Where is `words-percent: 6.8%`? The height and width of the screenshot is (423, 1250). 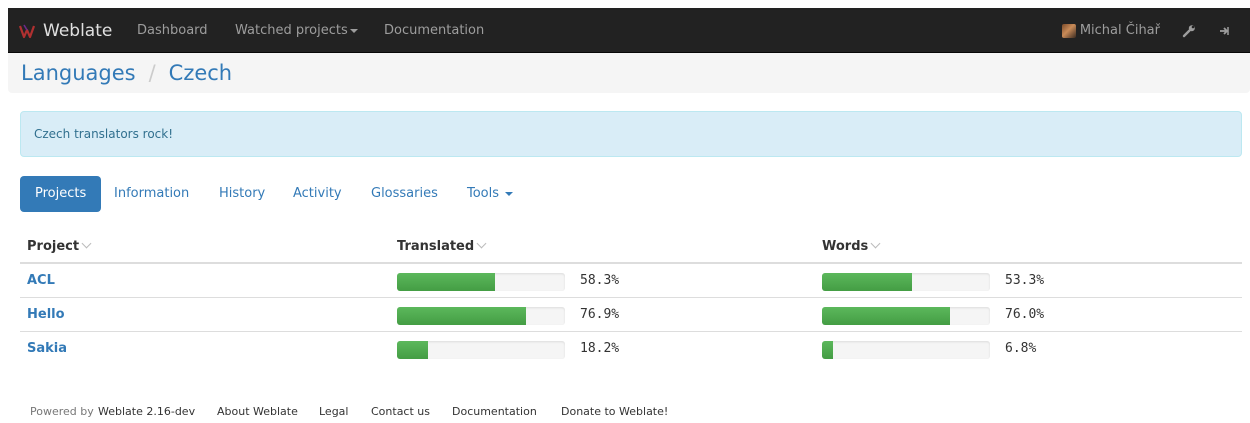
words-percent: 6.8% is located at coordinates (1021, 348).